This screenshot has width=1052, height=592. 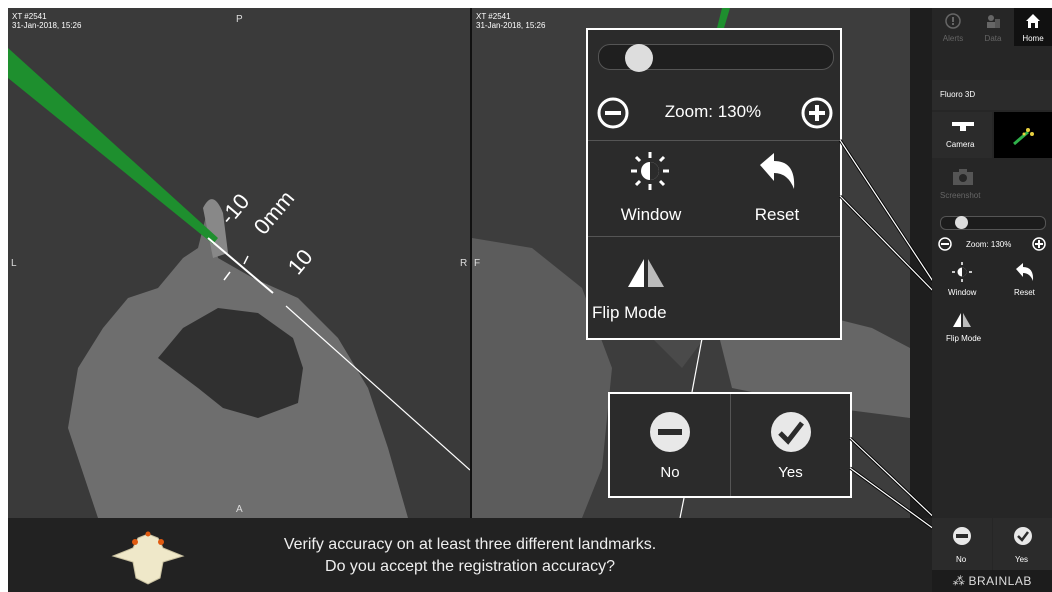 What do you see at coordinates (1000, 581) in the screenshot?
I see `brand-label: BRAINLAB` at bounding box center [1000, 581].